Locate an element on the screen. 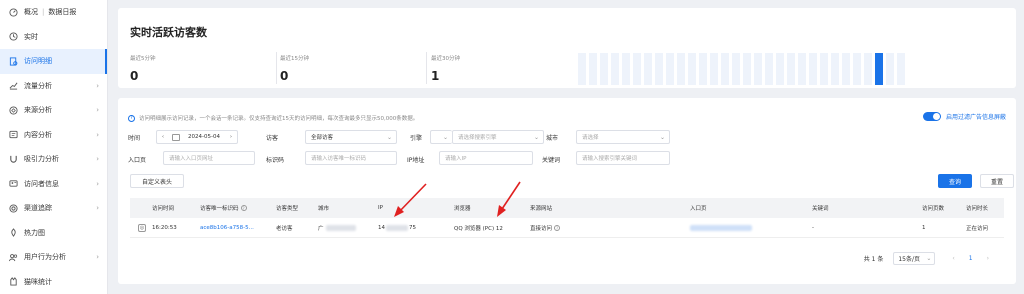  daily-report-link: 数据日报 is located at coordinates (62, 12).